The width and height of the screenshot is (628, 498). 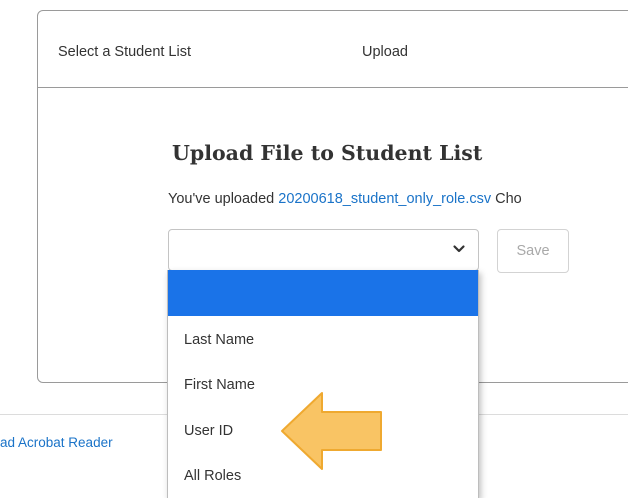 What do you see at coordinates (533, 251) in the screenshot?
I see `save-button: Save` at bounding box center [533, 251].